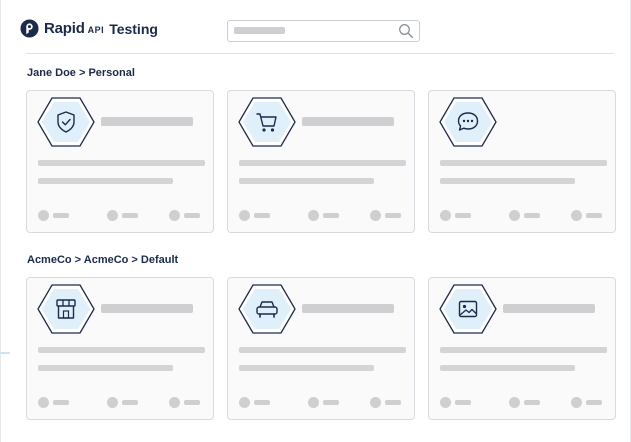 The image size is (631, 442). Describe the element at coordinates (66, 122) in the screenshot. I see `shield-check-icon` at that location.